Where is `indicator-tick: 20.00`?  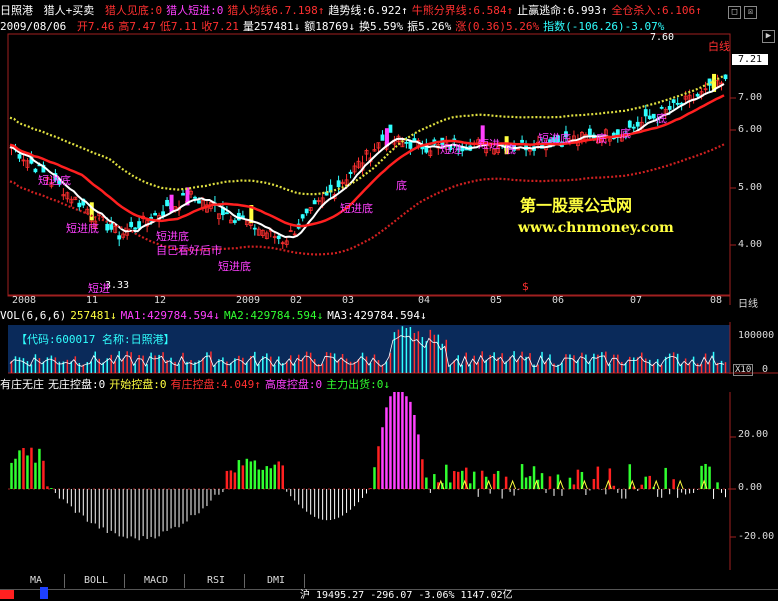
indicator-tick: 20.00 is located at coordinates (753, 434).